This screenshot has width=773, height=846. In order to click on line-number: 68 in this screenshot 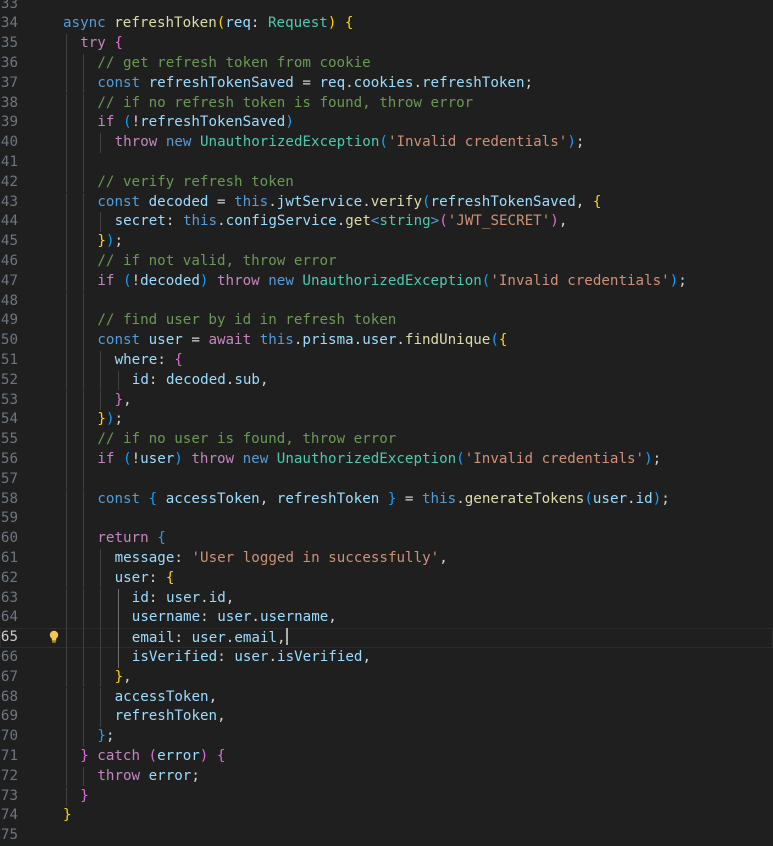, I will do `click(9, 696)`.